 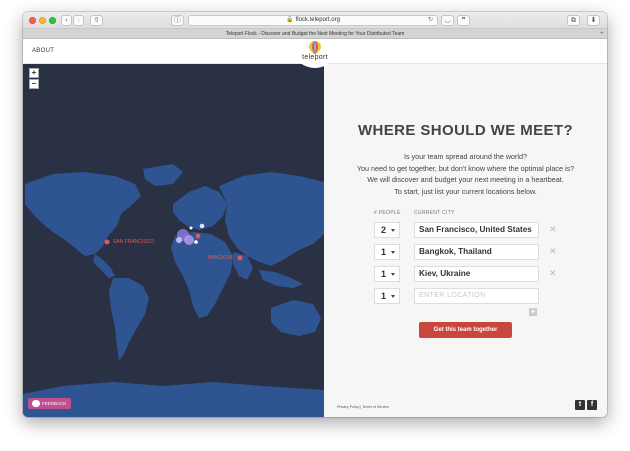 What do you see at coordinates (281, 279) in the screenshot?
I see `southeast-asia-shape` at bounding box center [281, 279].